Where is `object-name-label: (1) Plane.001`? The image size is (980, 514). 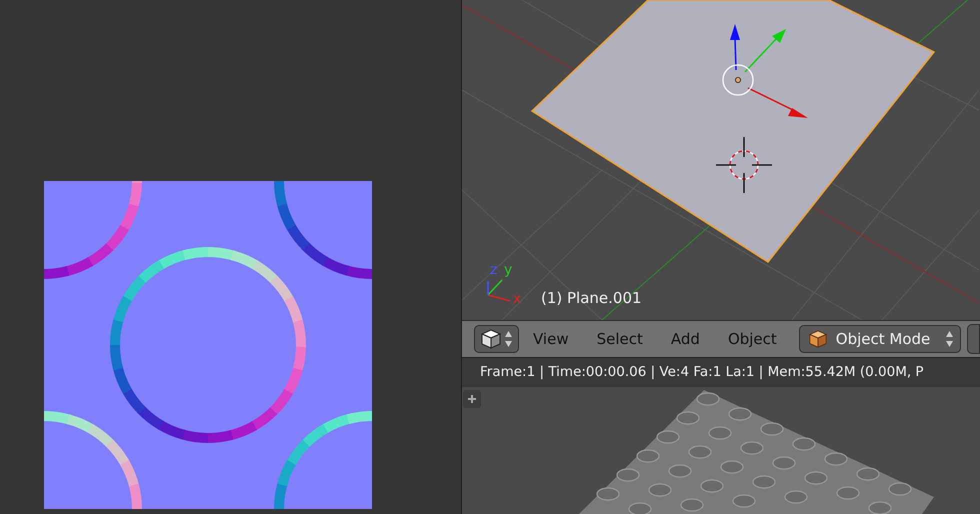 object-name-label: (1) Plane.001 is located at coordinates (591, 298).